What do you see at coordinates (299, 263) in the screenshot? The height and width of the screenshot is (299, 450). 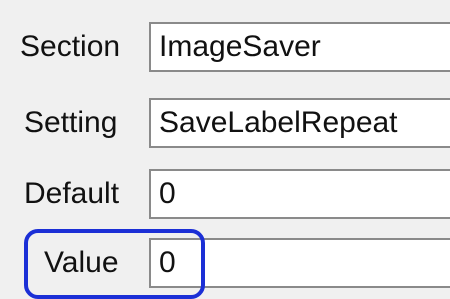 I see `value-field` at bounding box center [299, 263].